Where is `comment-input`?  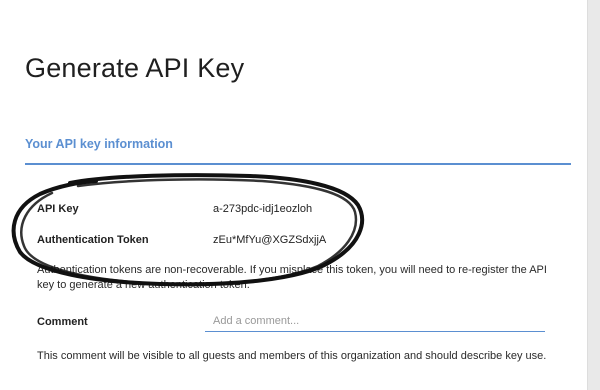 comment-input is located at coordinates (375, 321).